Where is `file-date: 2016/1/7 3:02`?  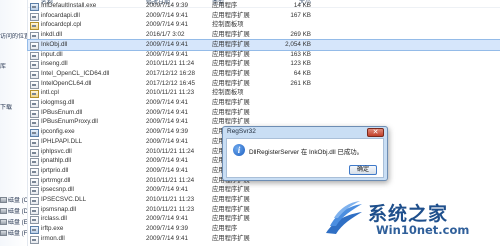 file-date: 2016/1/7 3:02 is located at coordinates (165, 35).